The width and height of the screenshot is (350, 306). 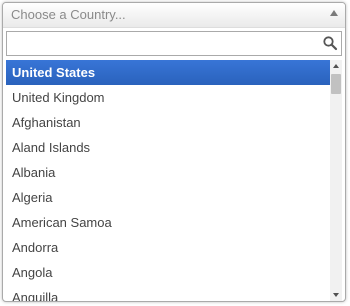 I want to click on search-box, so click(x=174, y=43).